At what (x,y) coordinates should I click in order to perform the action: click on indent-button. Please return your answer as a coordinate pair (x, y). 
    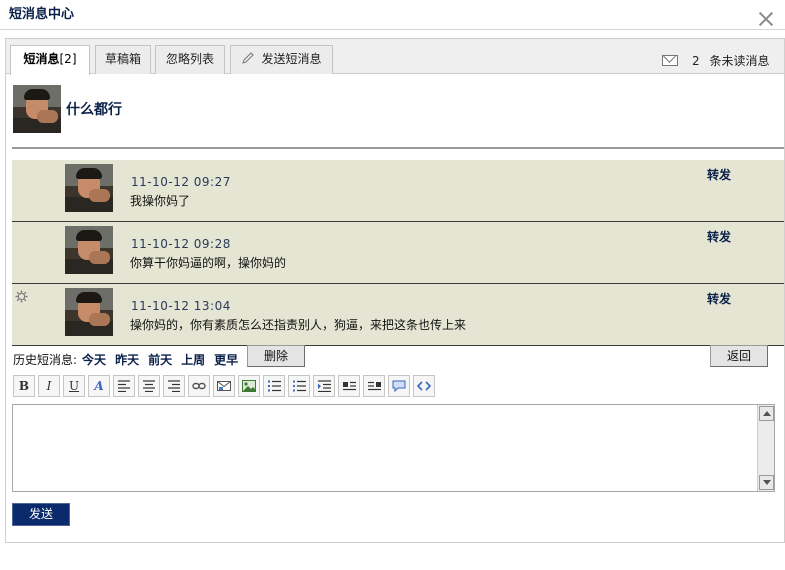
    Looking at the image, I should click on (324, 386).